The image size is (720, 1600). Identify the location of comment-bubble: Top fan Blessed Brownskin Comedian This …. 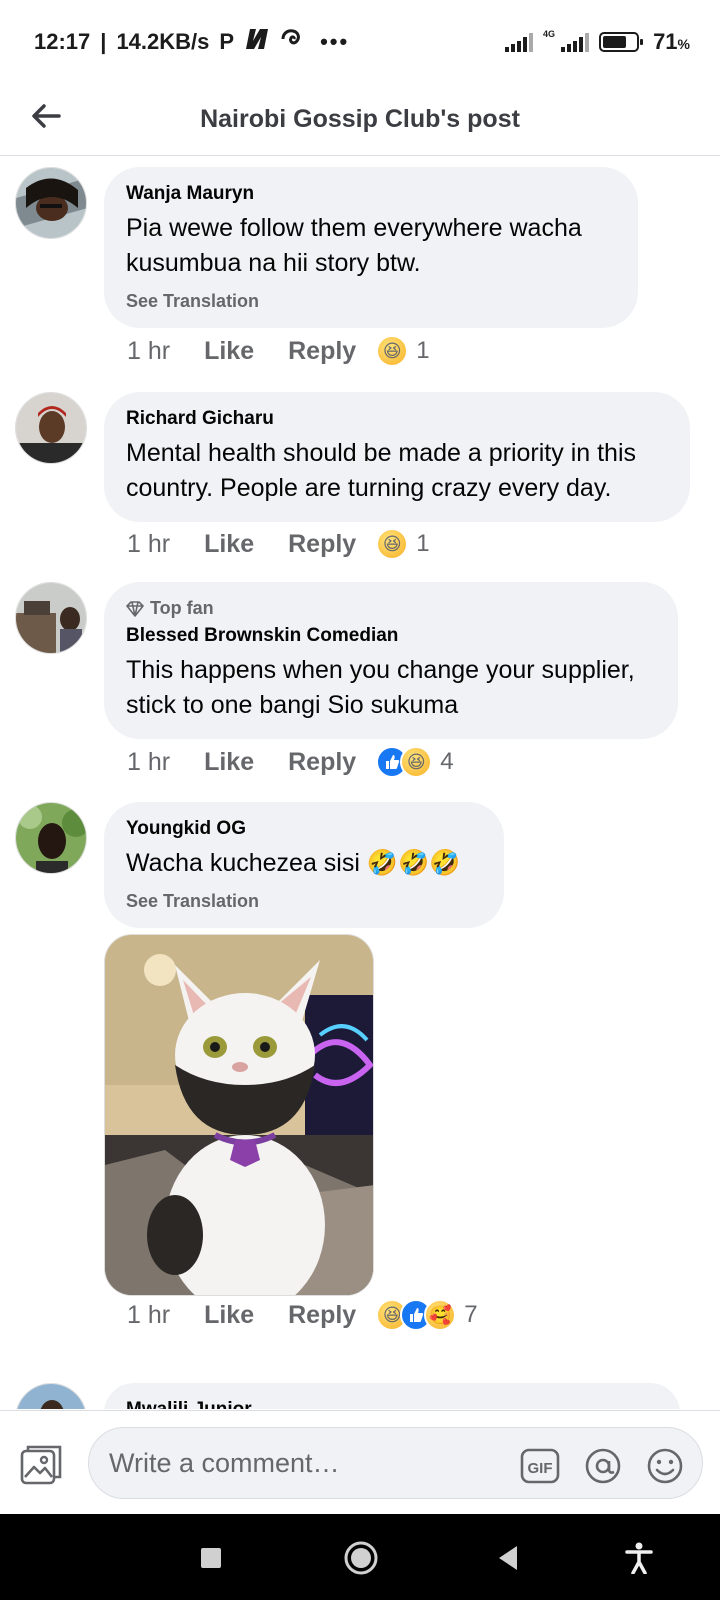
(391, 660).